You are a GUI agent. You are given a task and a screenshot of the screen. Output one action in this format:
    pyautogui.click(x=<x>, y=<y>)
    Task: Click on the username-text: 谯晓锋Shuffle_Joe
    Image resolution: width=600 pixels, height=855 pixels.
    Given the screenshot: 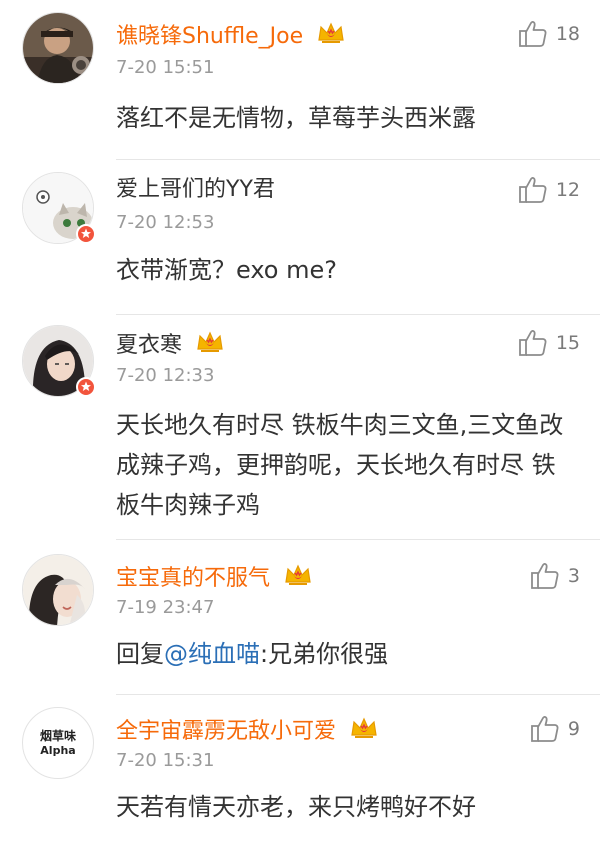 What is the action you would take?
    pyautogui.click(x=210, y=36)
    